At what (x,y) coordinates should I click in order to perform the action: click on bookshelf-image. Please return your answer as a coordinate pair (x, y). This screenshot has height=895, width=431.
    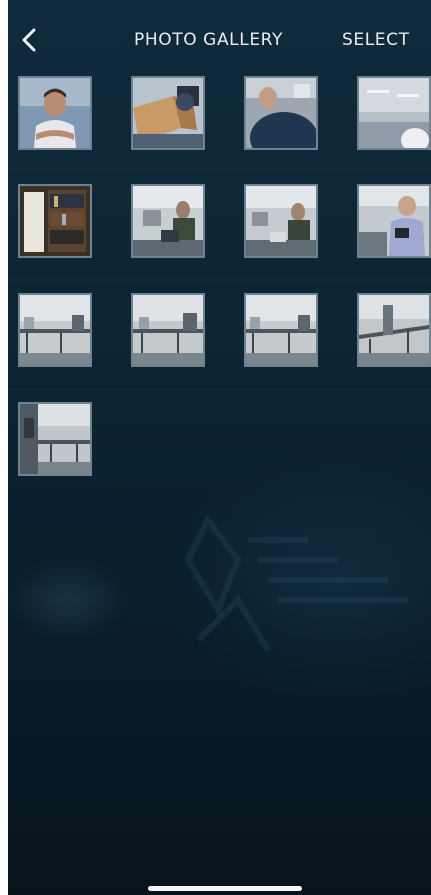
    Looking at the image, I should click on (55, 221).